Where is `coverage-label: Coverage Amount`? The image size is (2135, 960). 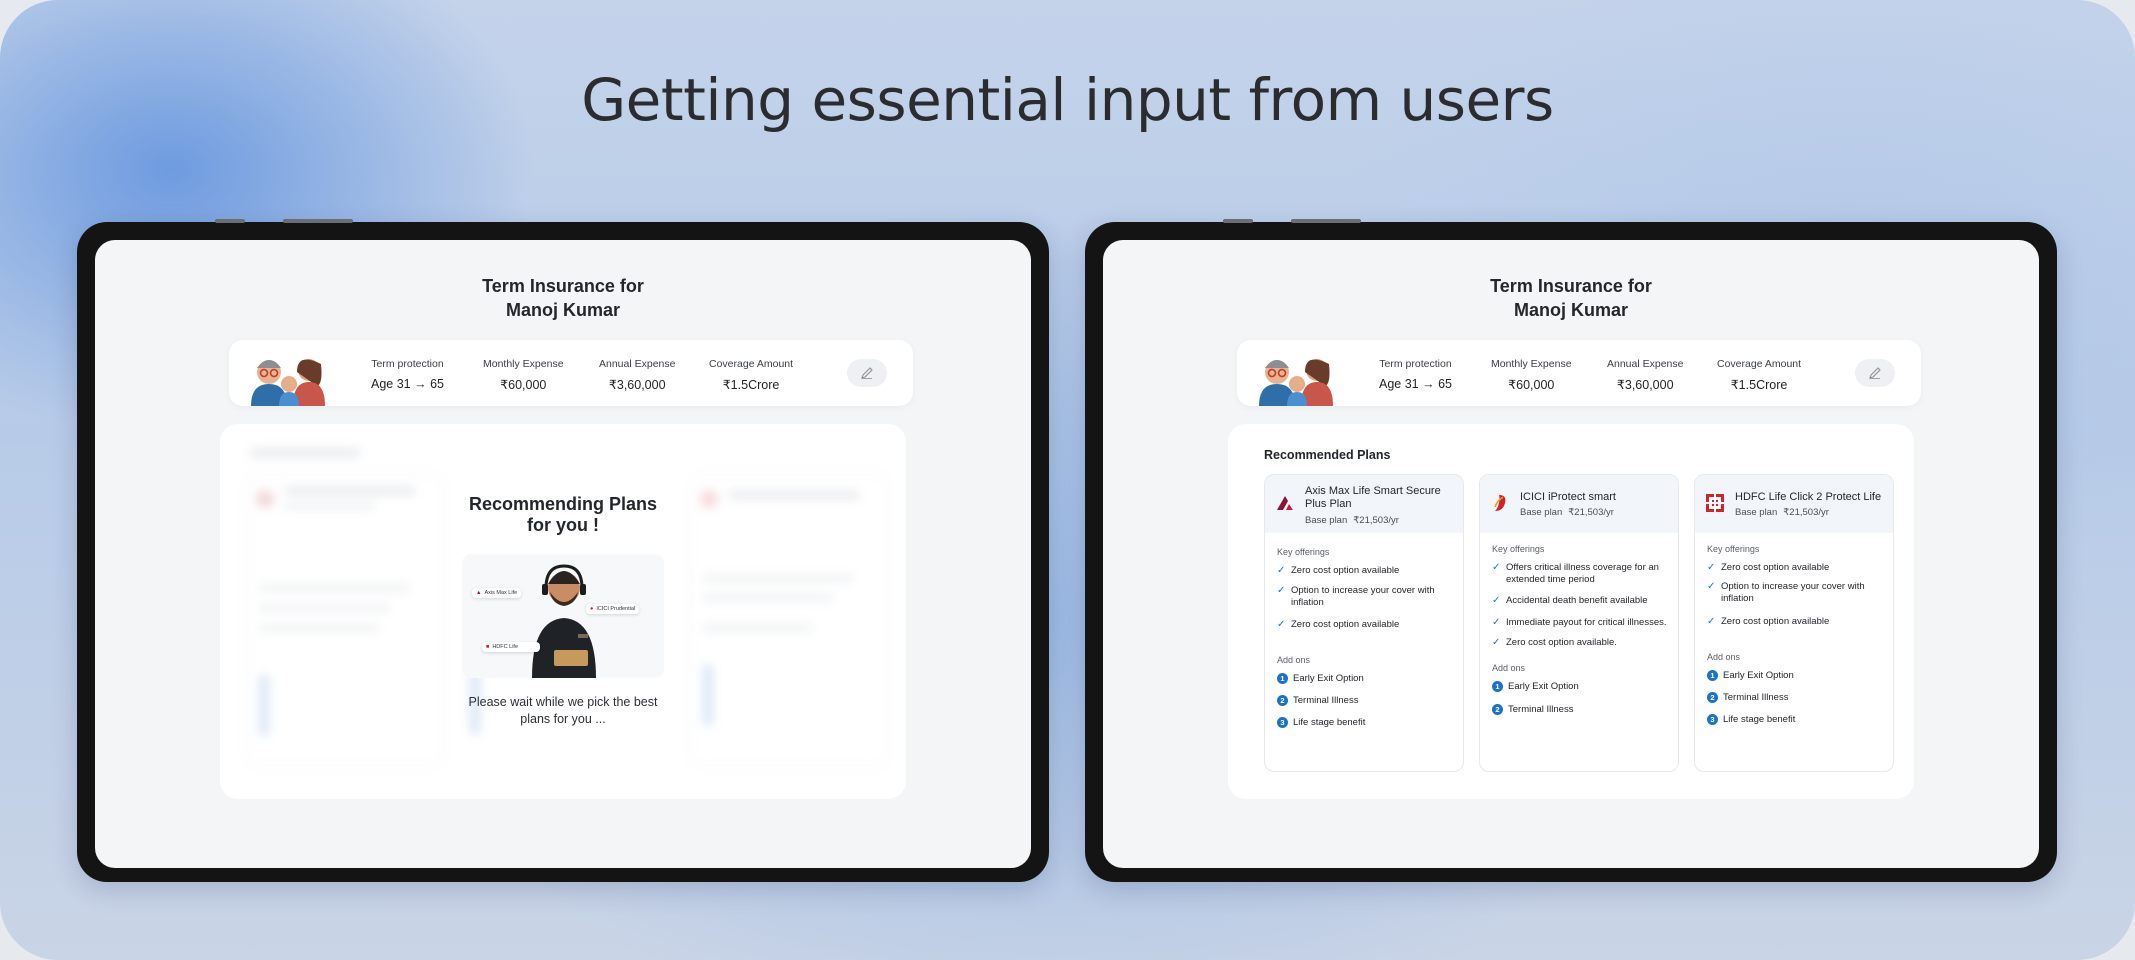
coverage-label: Coverage Amount is located at coordinates (751, 364).